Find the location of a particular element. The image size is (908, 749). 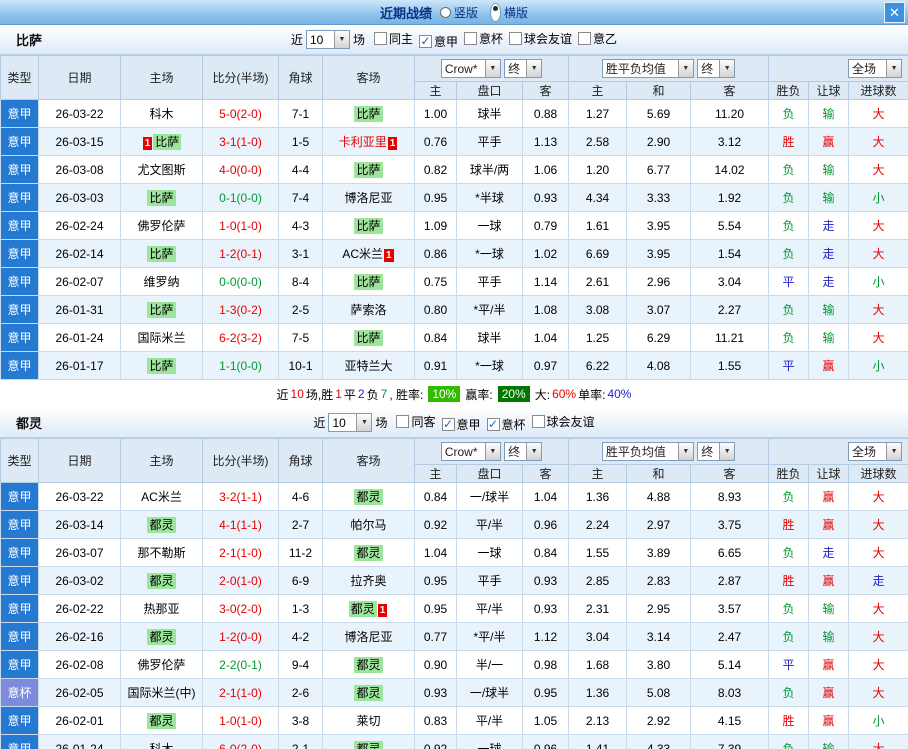

select-value: 终 is located at coordinates (707, 69).